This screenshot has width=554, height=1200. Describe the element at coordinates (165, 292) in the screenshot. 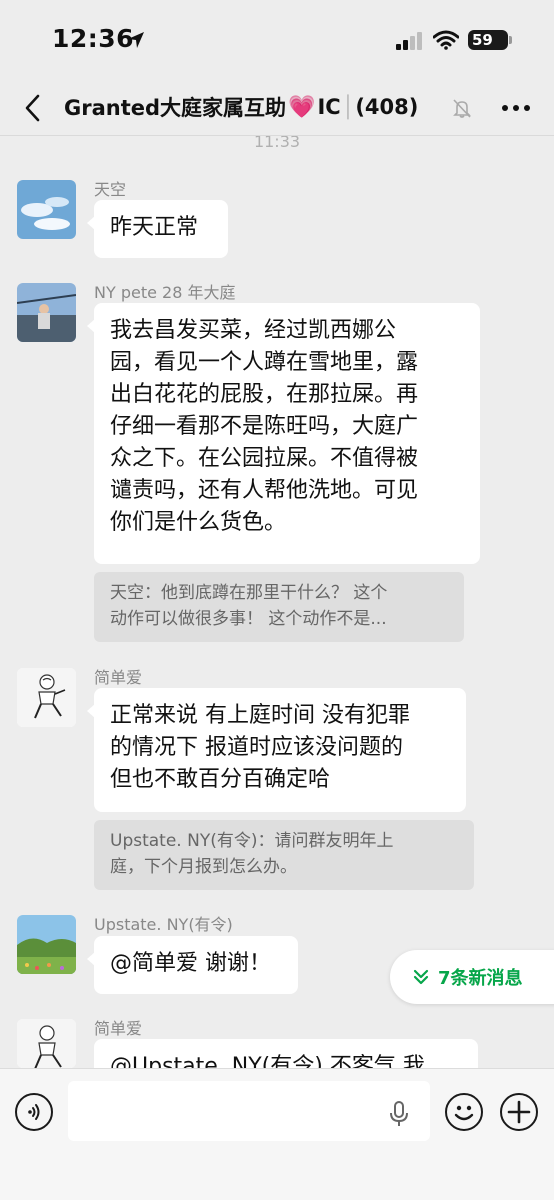

I see `sender-name: NY pete 28 年大庭` at that location.